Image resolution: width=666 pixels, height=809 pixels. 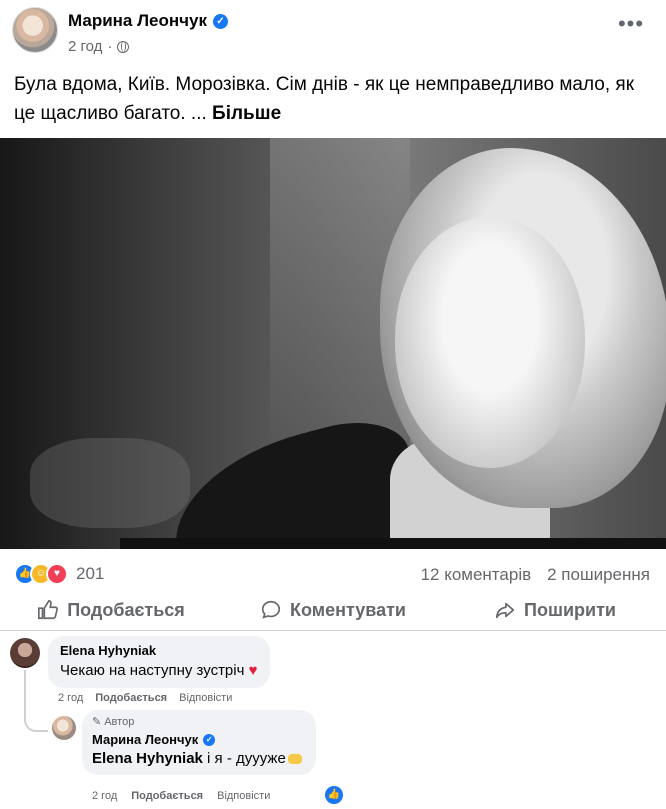 What do you see at coordinates (598, 575) in the screenshot?
I see `shares-count: 2 поширення` at bounding box center [598, 575].